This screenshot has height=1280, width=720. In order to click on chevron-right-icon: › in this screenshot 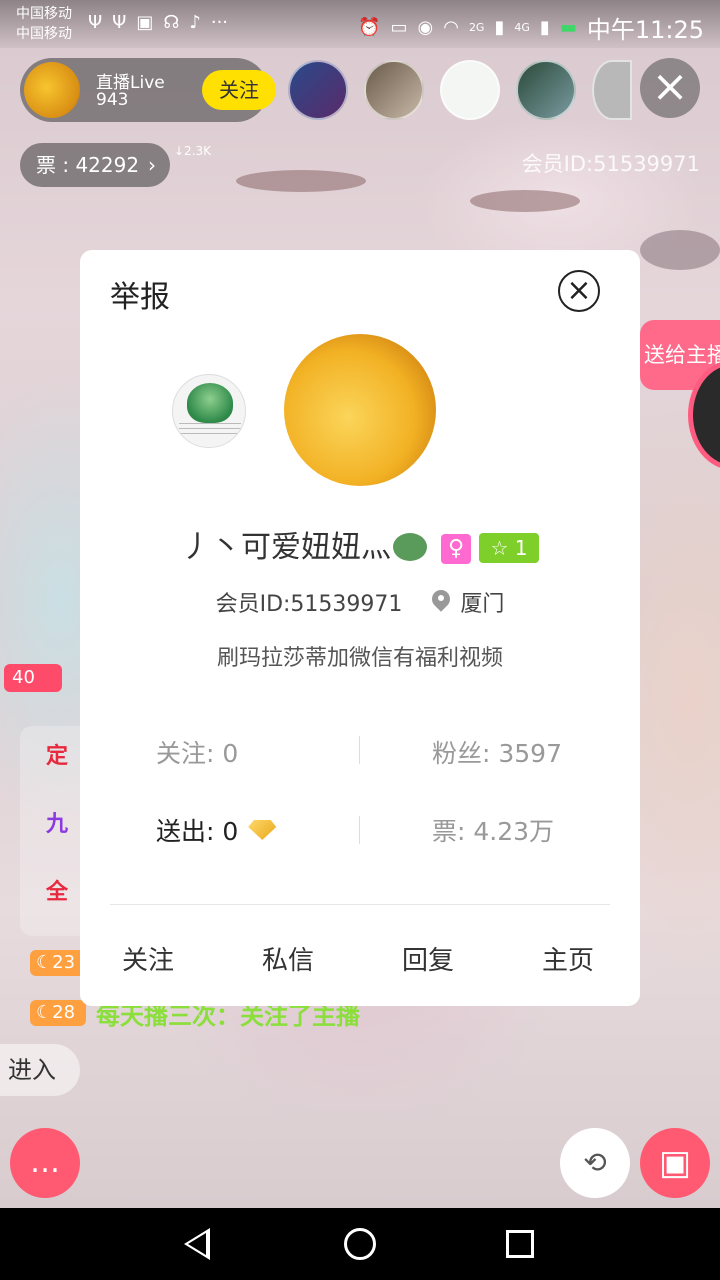, I will do `click(152, 165)`.